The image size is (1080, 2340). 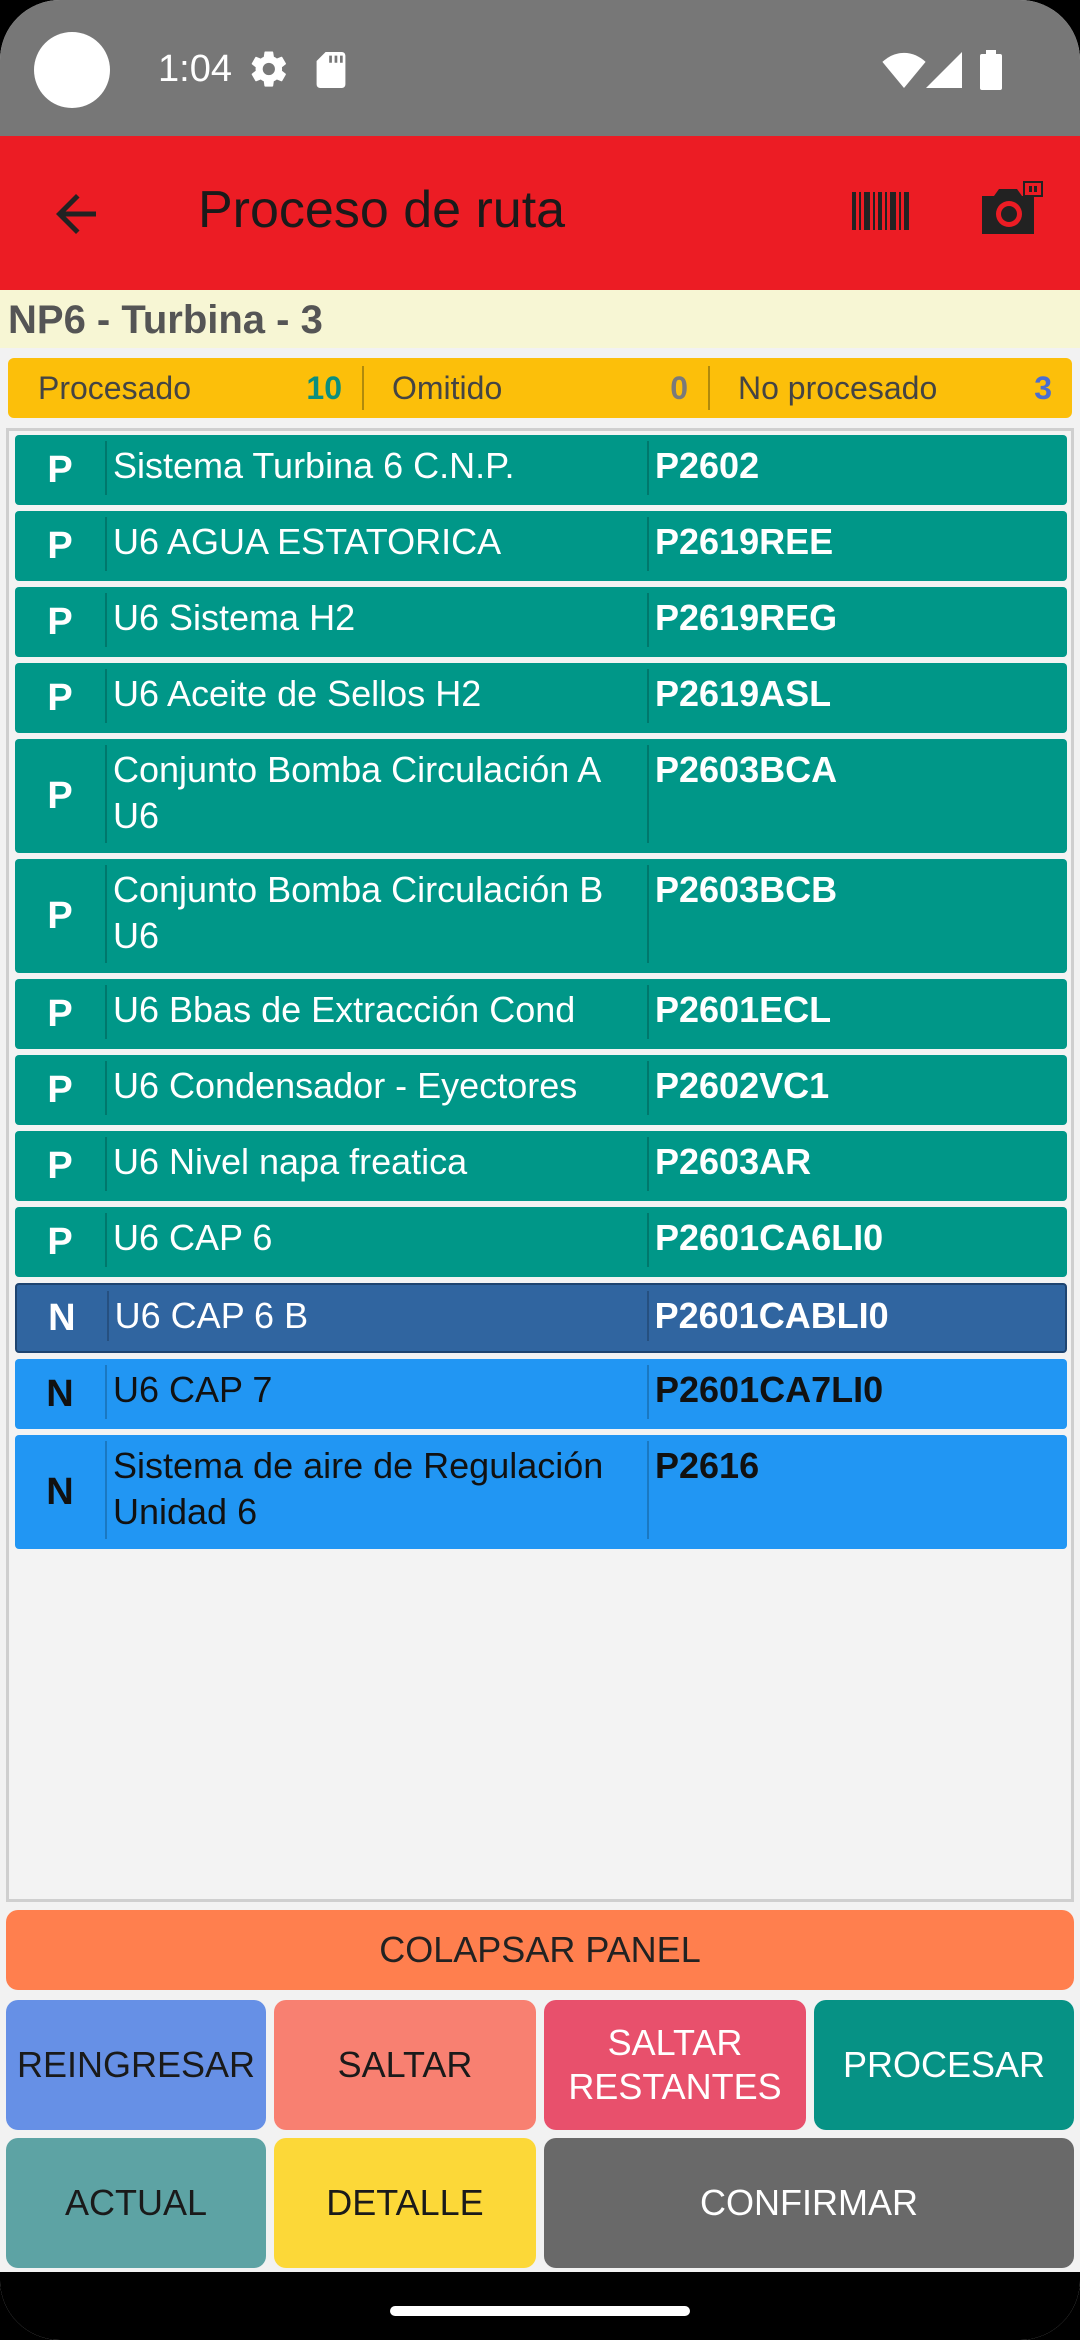 I want to click on navigation-bar, so click(x=540, y=2306).